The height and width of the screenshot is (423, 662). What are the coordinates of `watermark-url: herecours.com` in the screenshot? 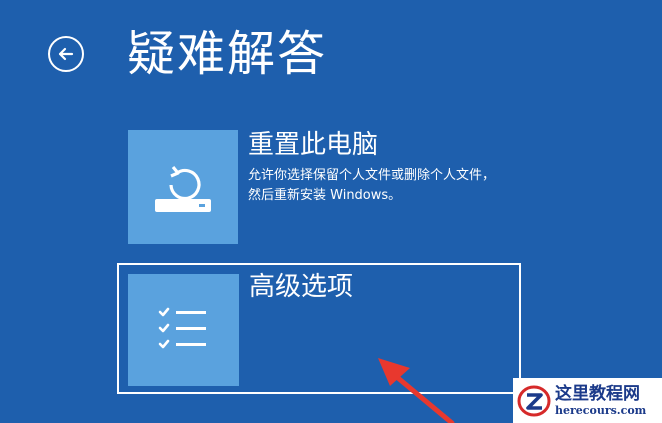 It's located at (601, 410).